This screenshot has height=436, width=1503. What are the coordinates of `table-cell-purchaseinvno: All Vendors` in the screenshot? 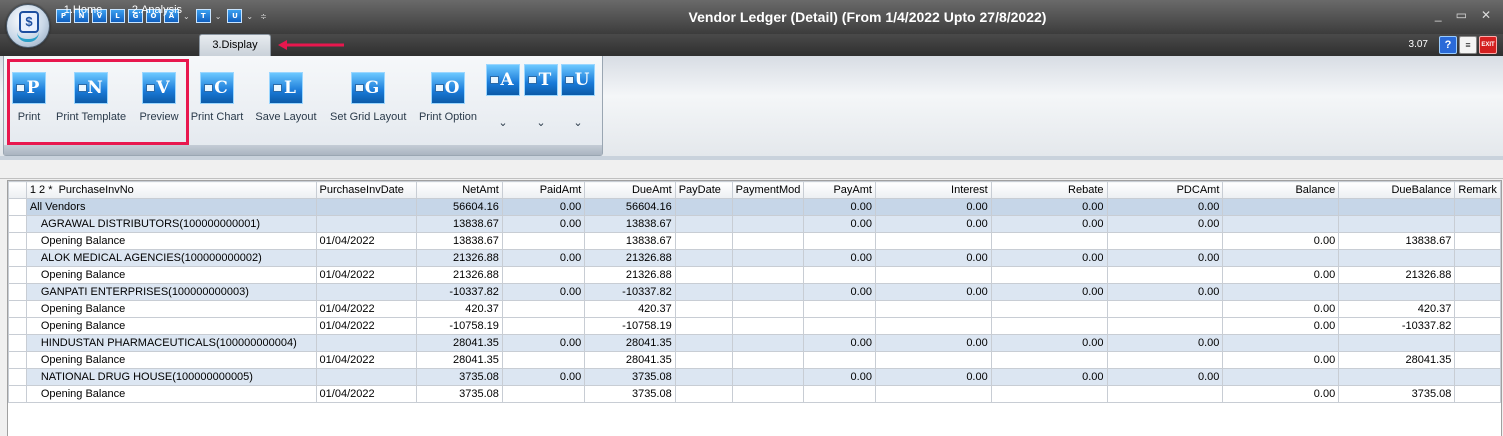 It's located at (171, 207).